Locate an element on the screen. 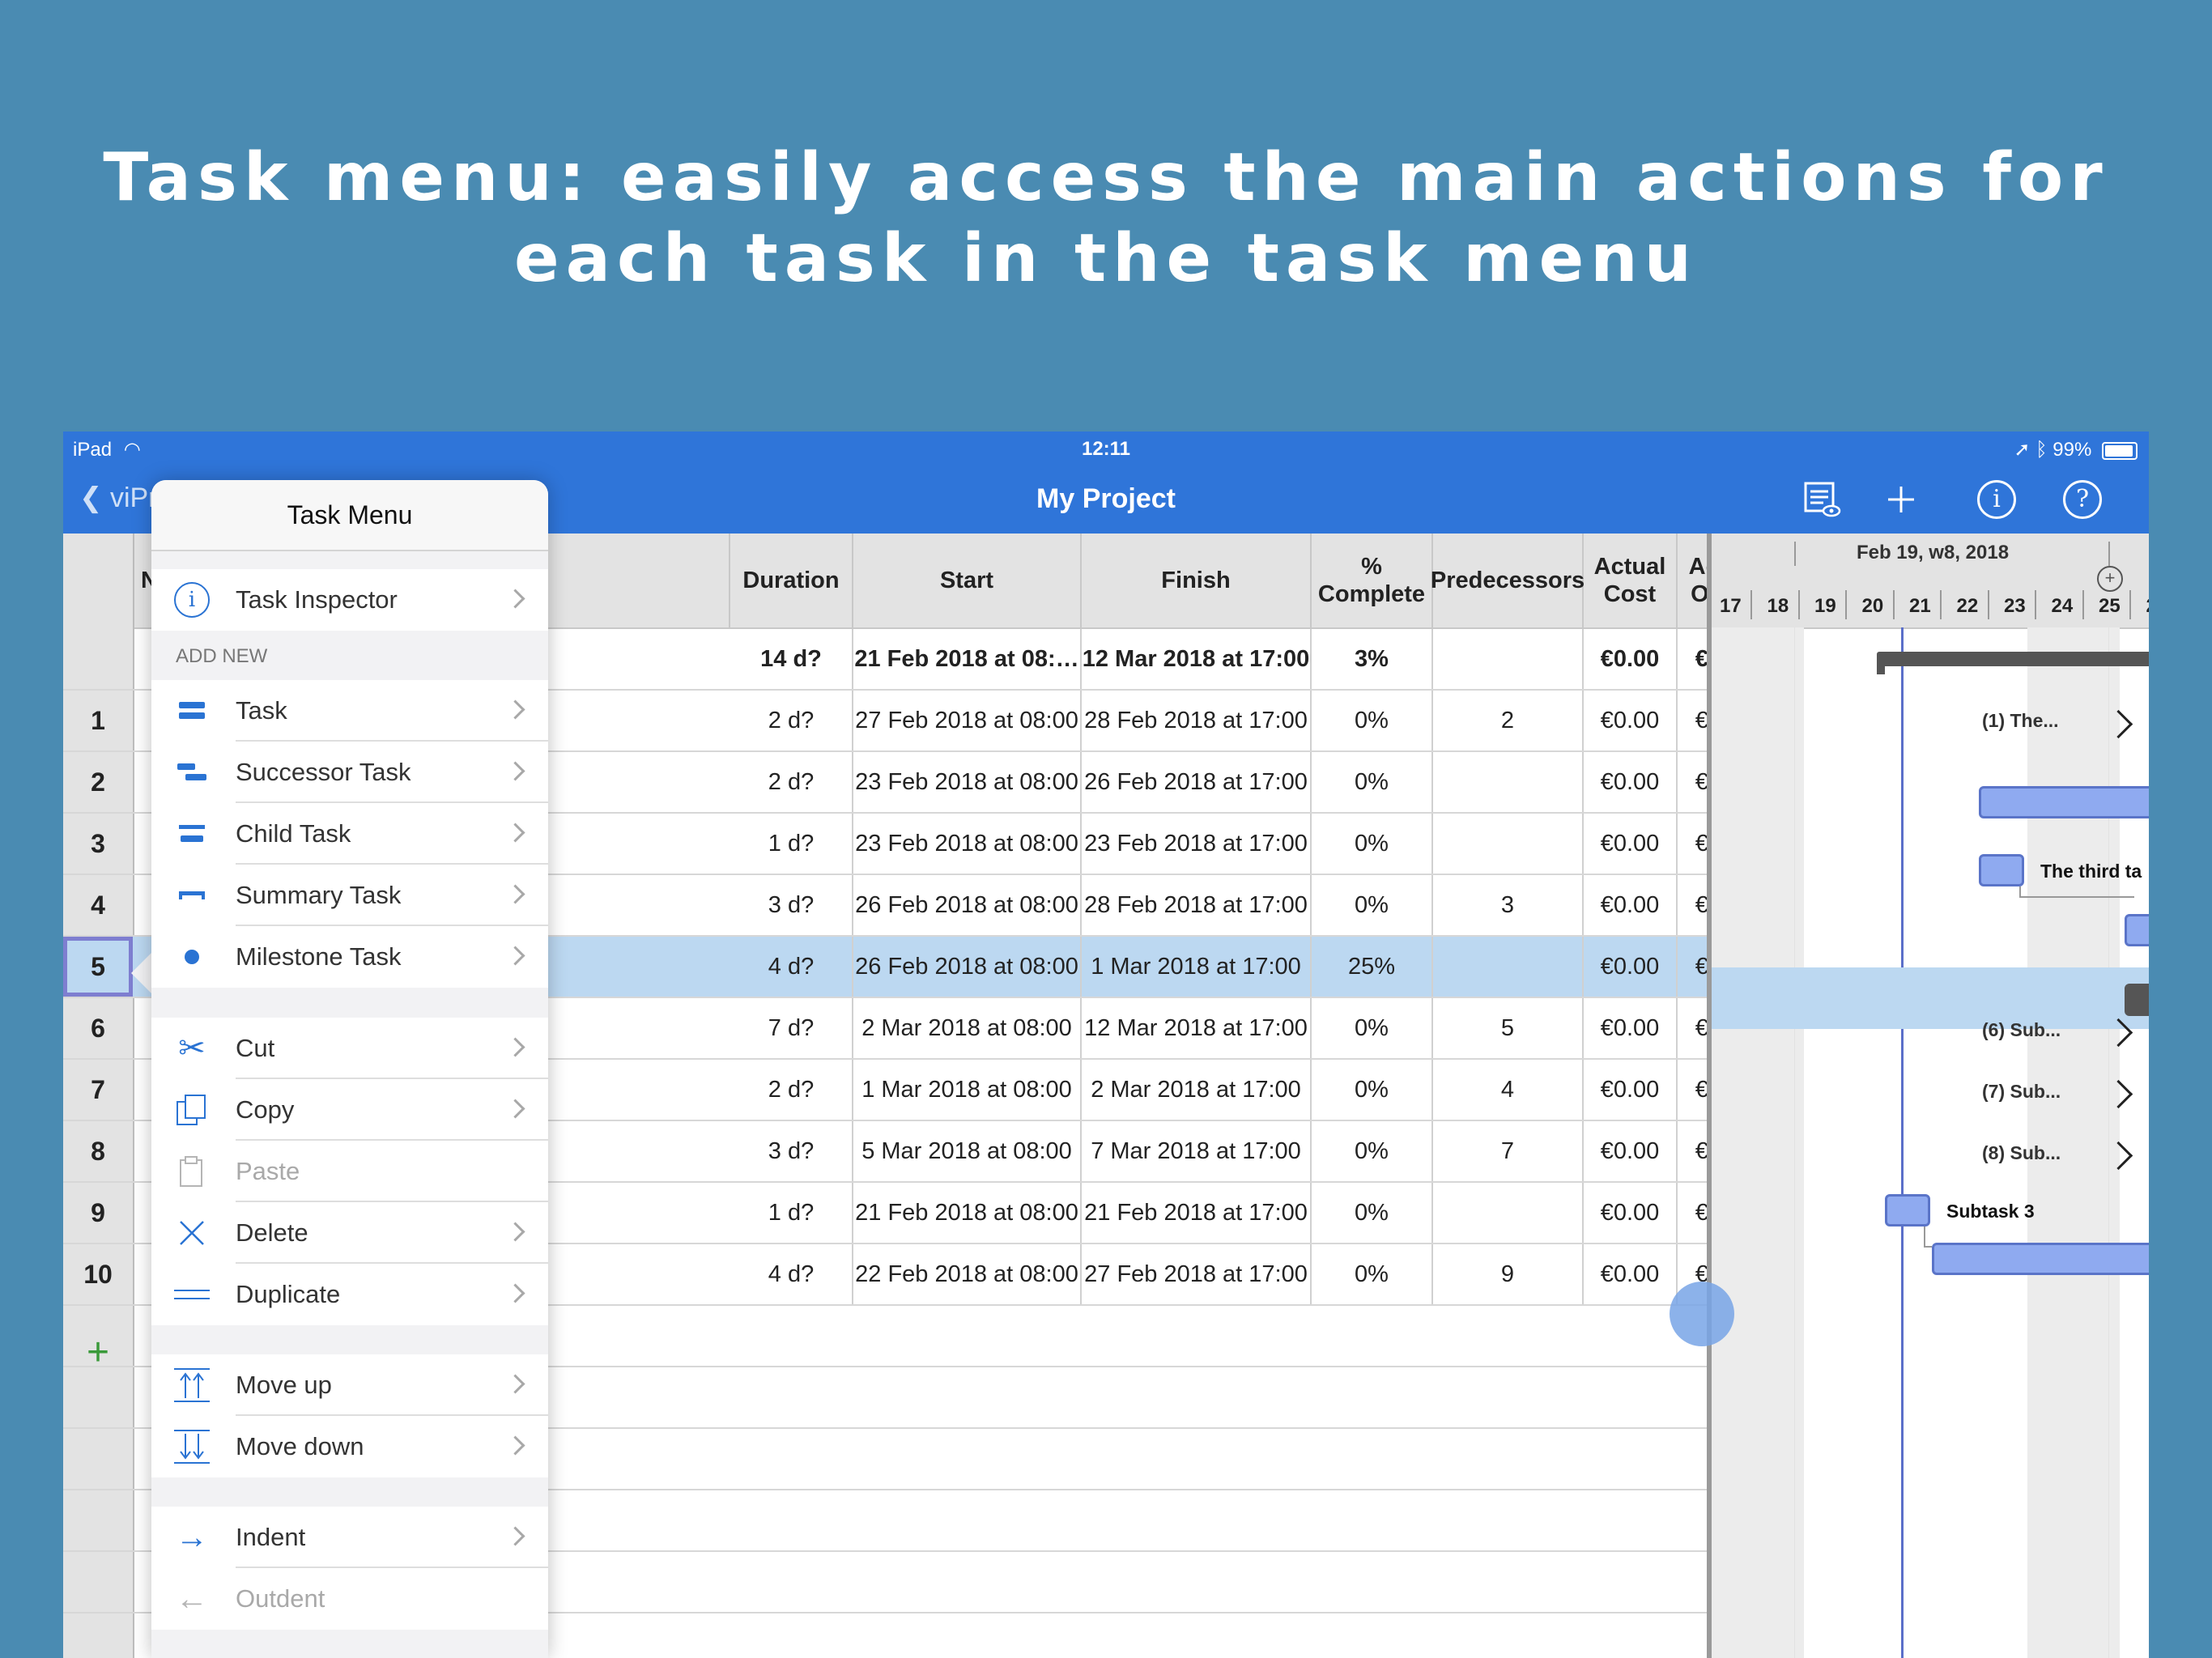 This screenshot has height=1658, width=2212. add-task-button: + is located at coordinates (98, 1352).